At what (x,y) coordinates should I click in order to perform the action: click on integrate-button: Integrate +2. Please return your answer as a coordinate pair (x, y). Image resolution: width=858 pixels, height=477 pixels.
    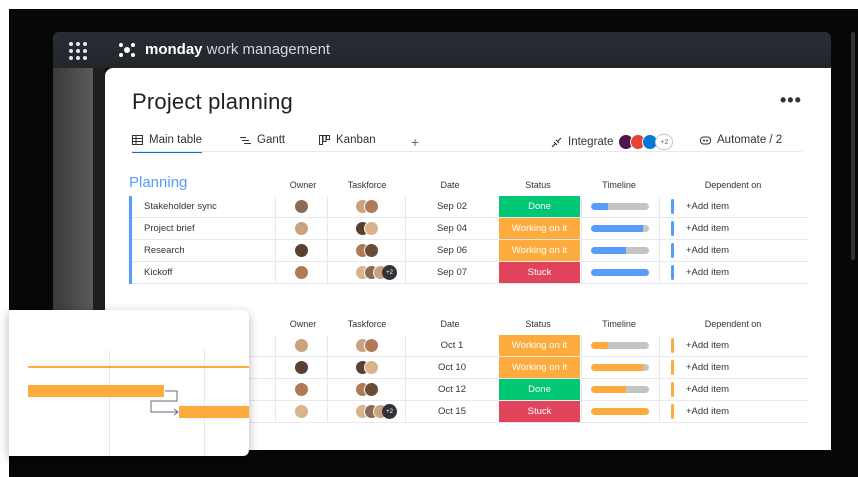
    Looking at the image, I should click on (612, 142).